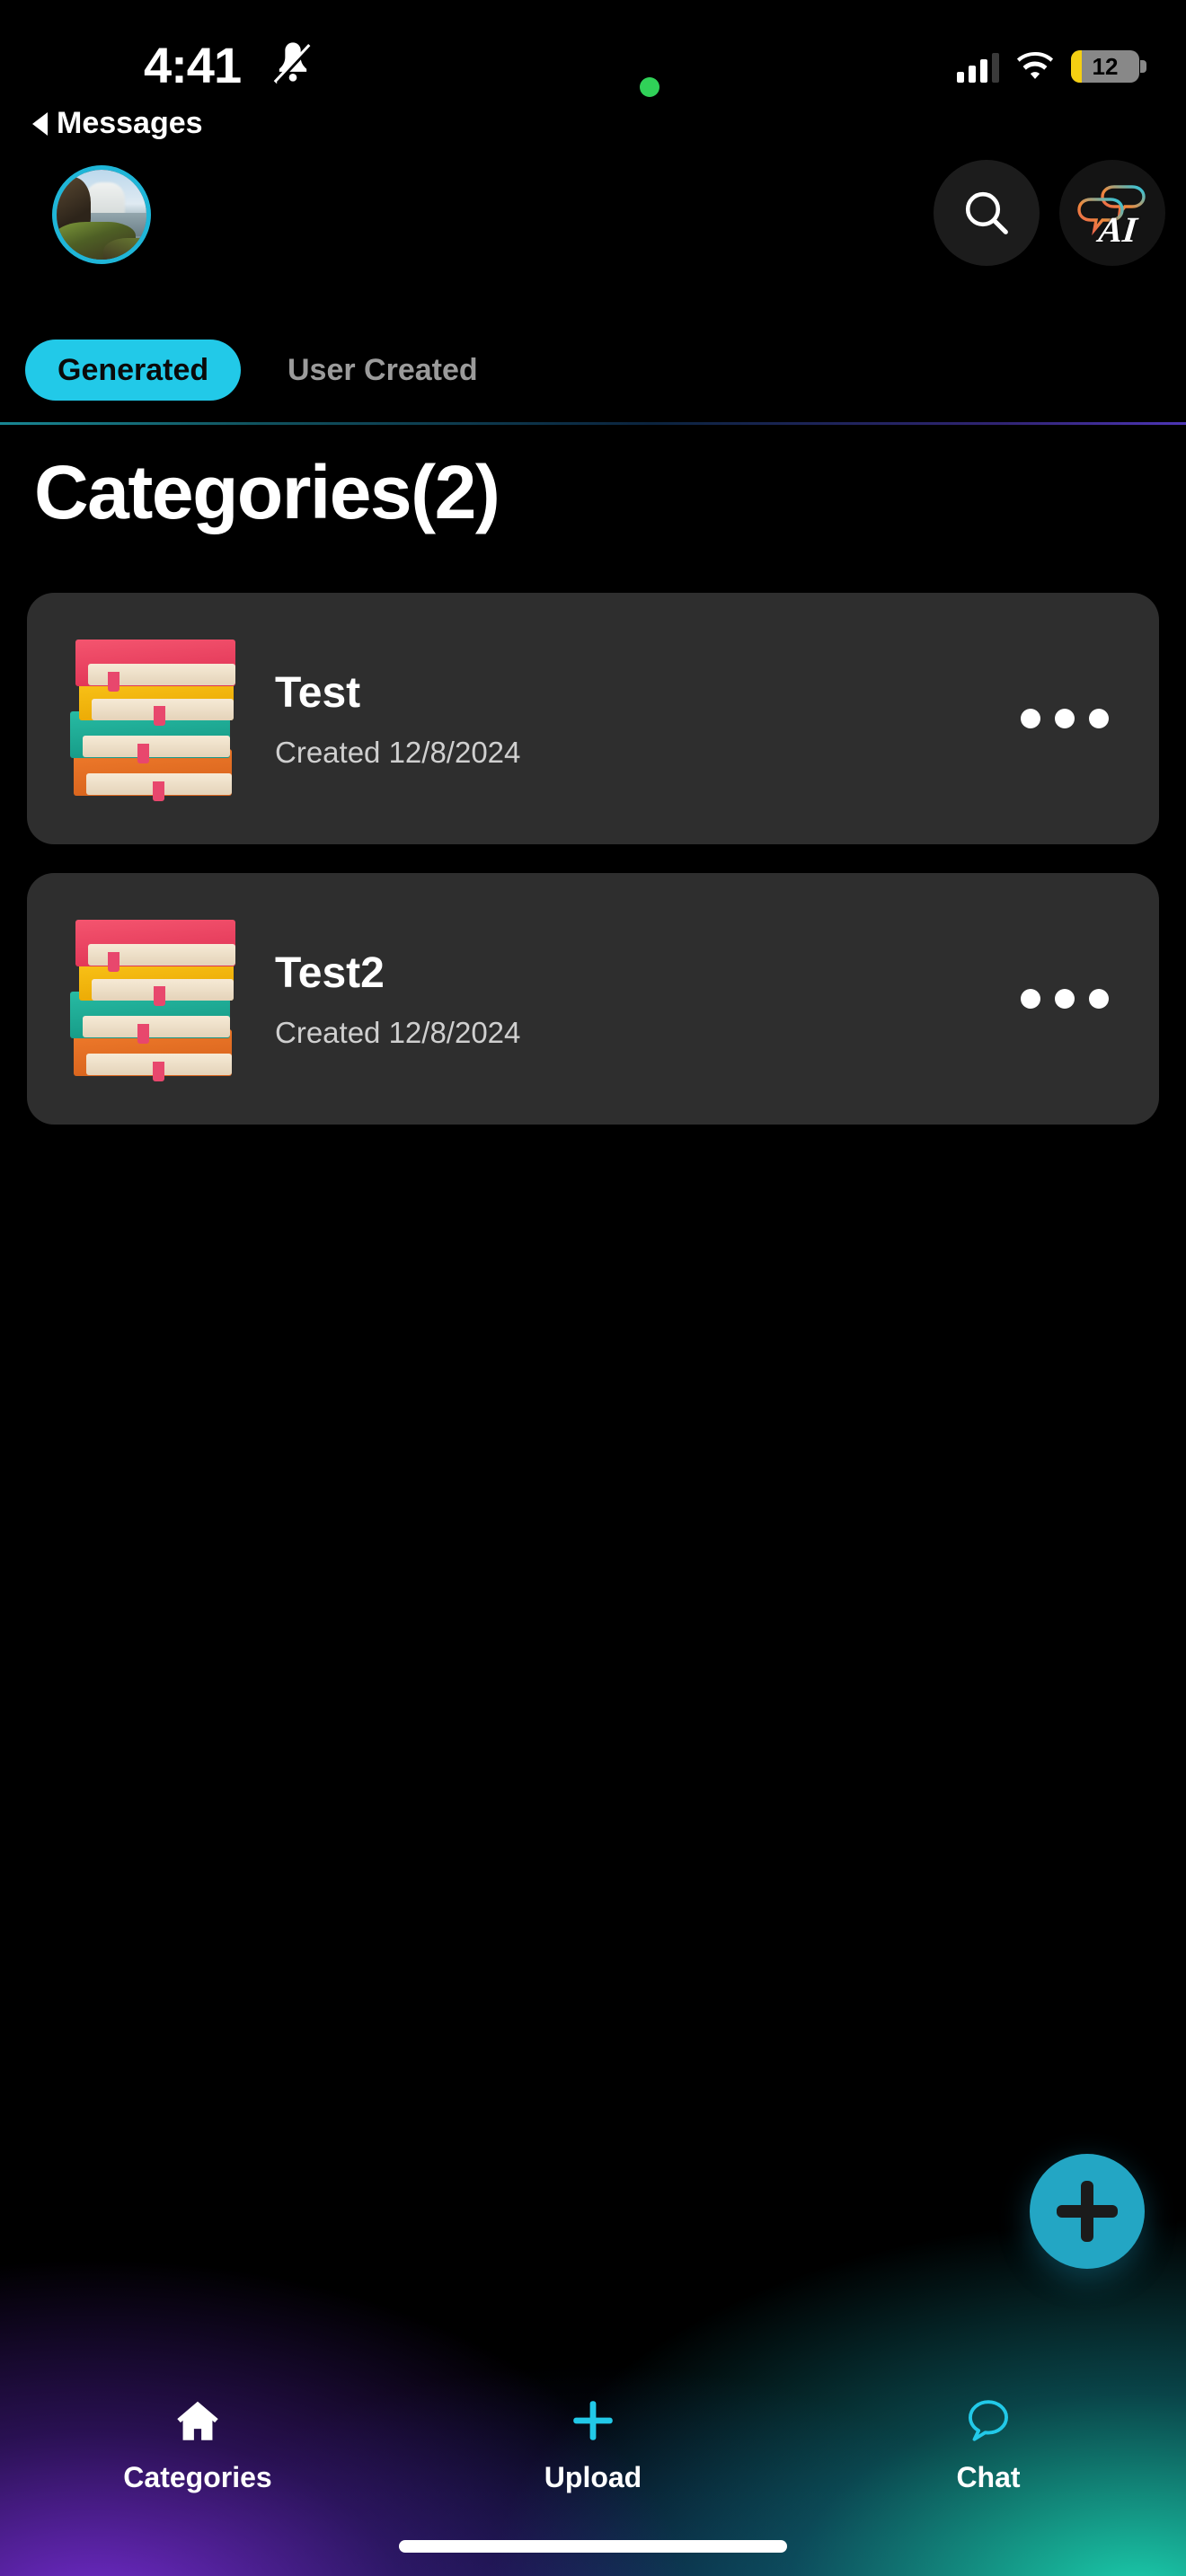 Image resolution: width=1186 pixels, height=2576 pixels. I want to click on tab-generated: Generated, so click(133, 370).